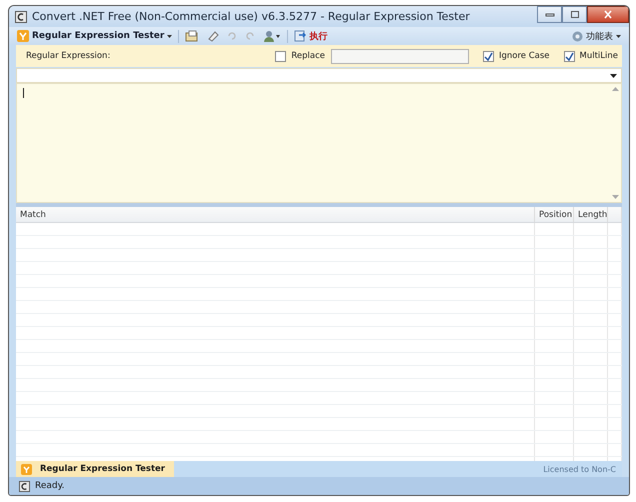  Describe the element at coordinates (94, 36) in the screenshot. I see `tool-menu-button: Regular Expression Tester` at that location.